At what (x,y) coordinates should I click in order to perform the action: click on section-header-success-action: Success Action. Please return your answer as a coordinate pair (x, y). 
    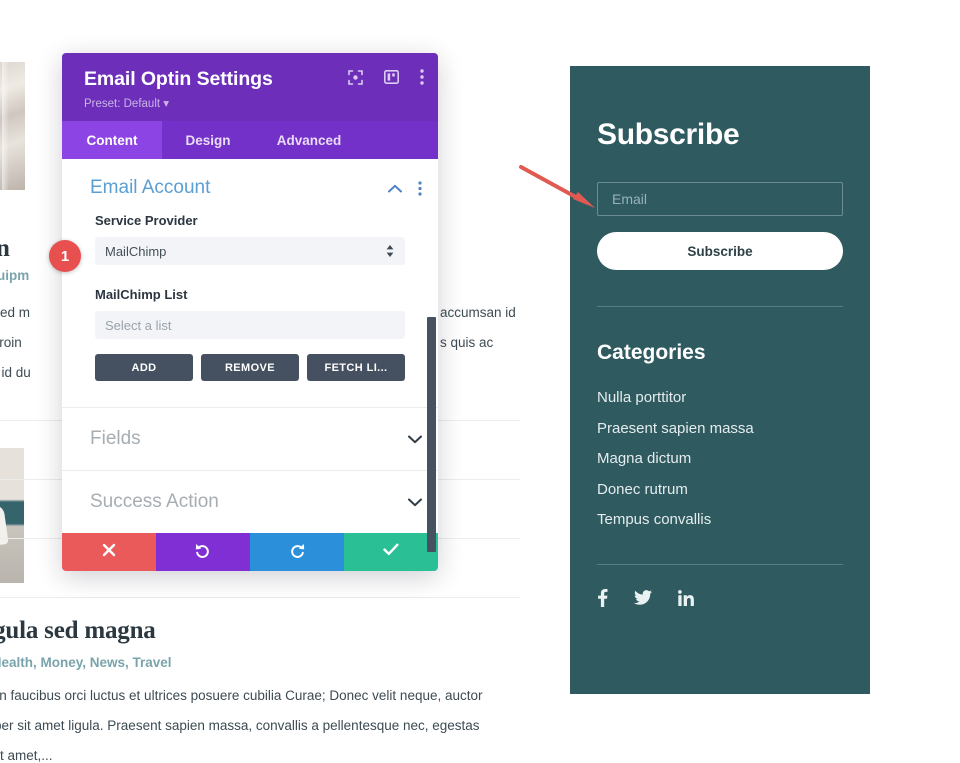
    Looking at the image, I should click on (250, 502).